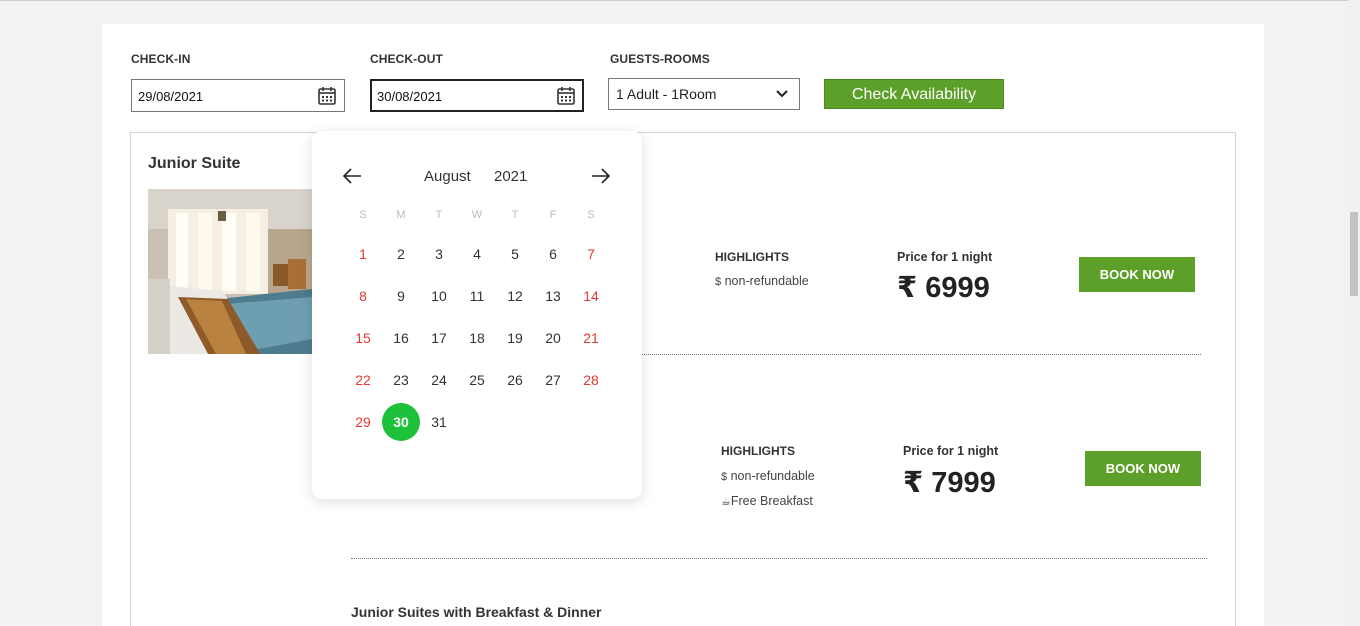 The height and width of the screenshot is (626, 1360). Describe the element at coordinates (477, 296) in the screenshot. I see `calendar-day: 11` at that location.